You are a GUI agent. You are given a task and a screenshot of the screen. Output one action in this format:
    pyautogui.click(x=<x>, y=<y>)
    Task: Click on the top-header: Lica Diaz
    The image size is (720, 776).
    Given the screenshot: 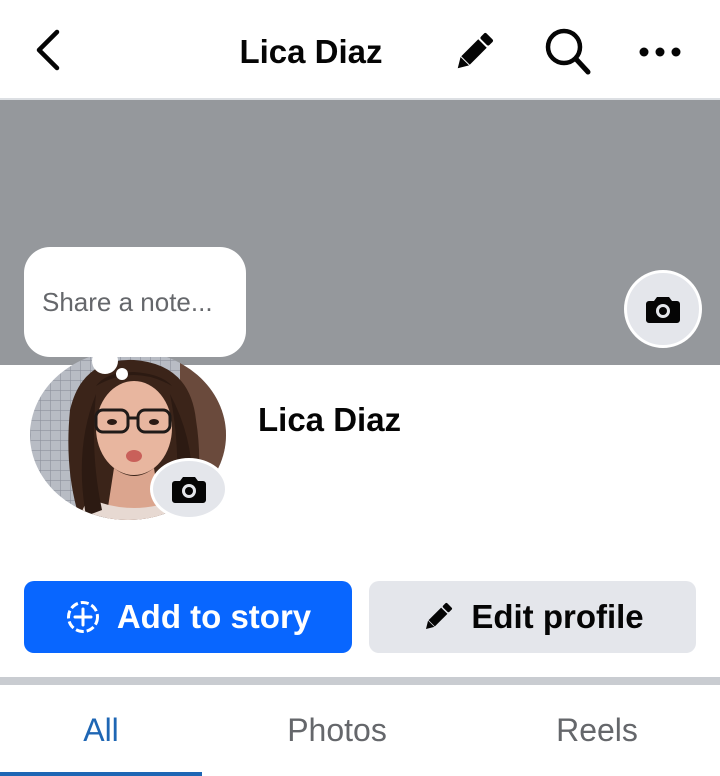 What is the action you would take?
    pyautogui.click(x=360, y=50)
    